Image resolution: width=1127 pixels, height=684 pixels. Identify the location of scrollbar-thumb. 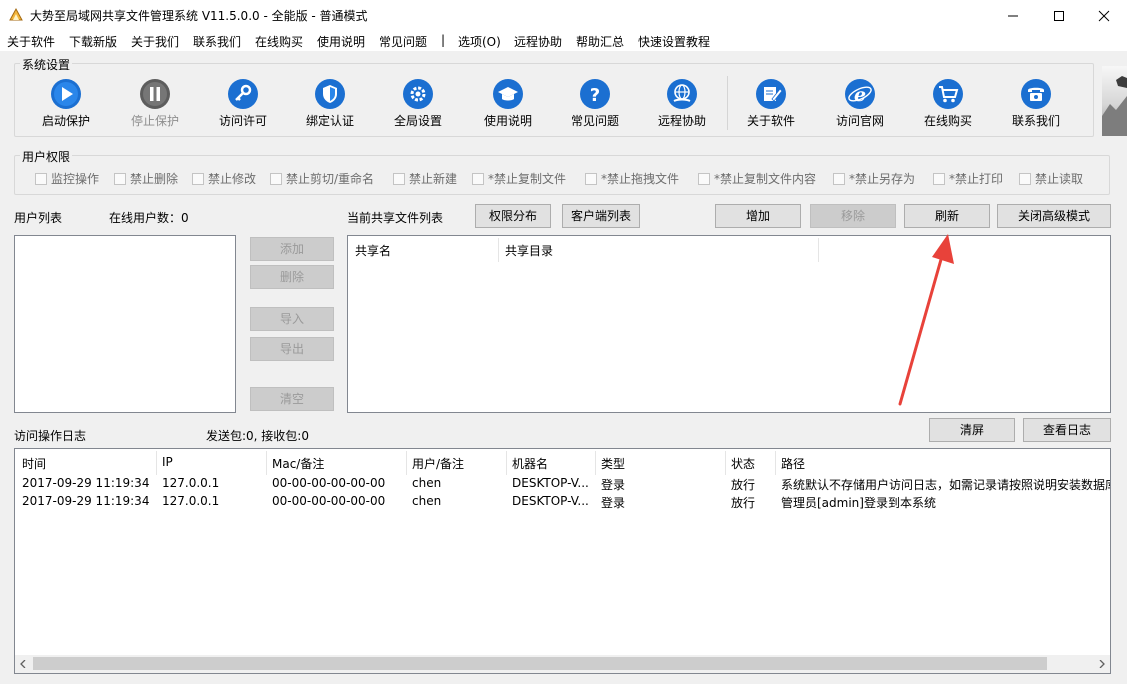
(540, 663).